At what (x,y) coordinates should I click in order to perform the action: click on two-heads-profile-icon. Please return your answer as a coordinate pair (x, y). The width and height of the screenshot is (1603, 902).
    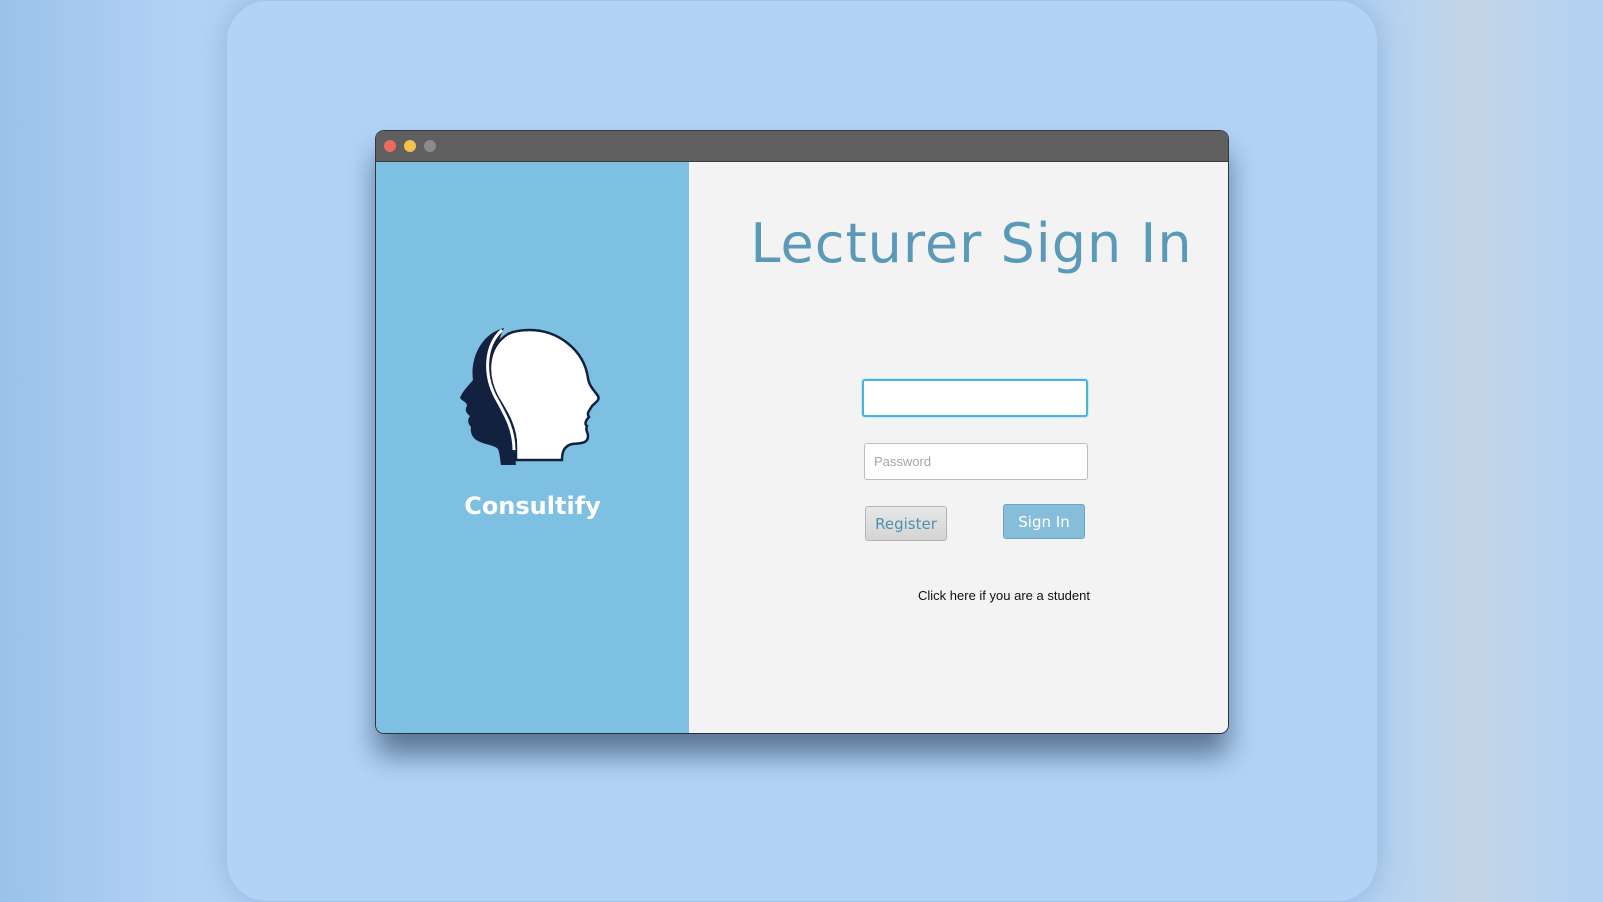
    Looking at the image, I should click on (530, 396).